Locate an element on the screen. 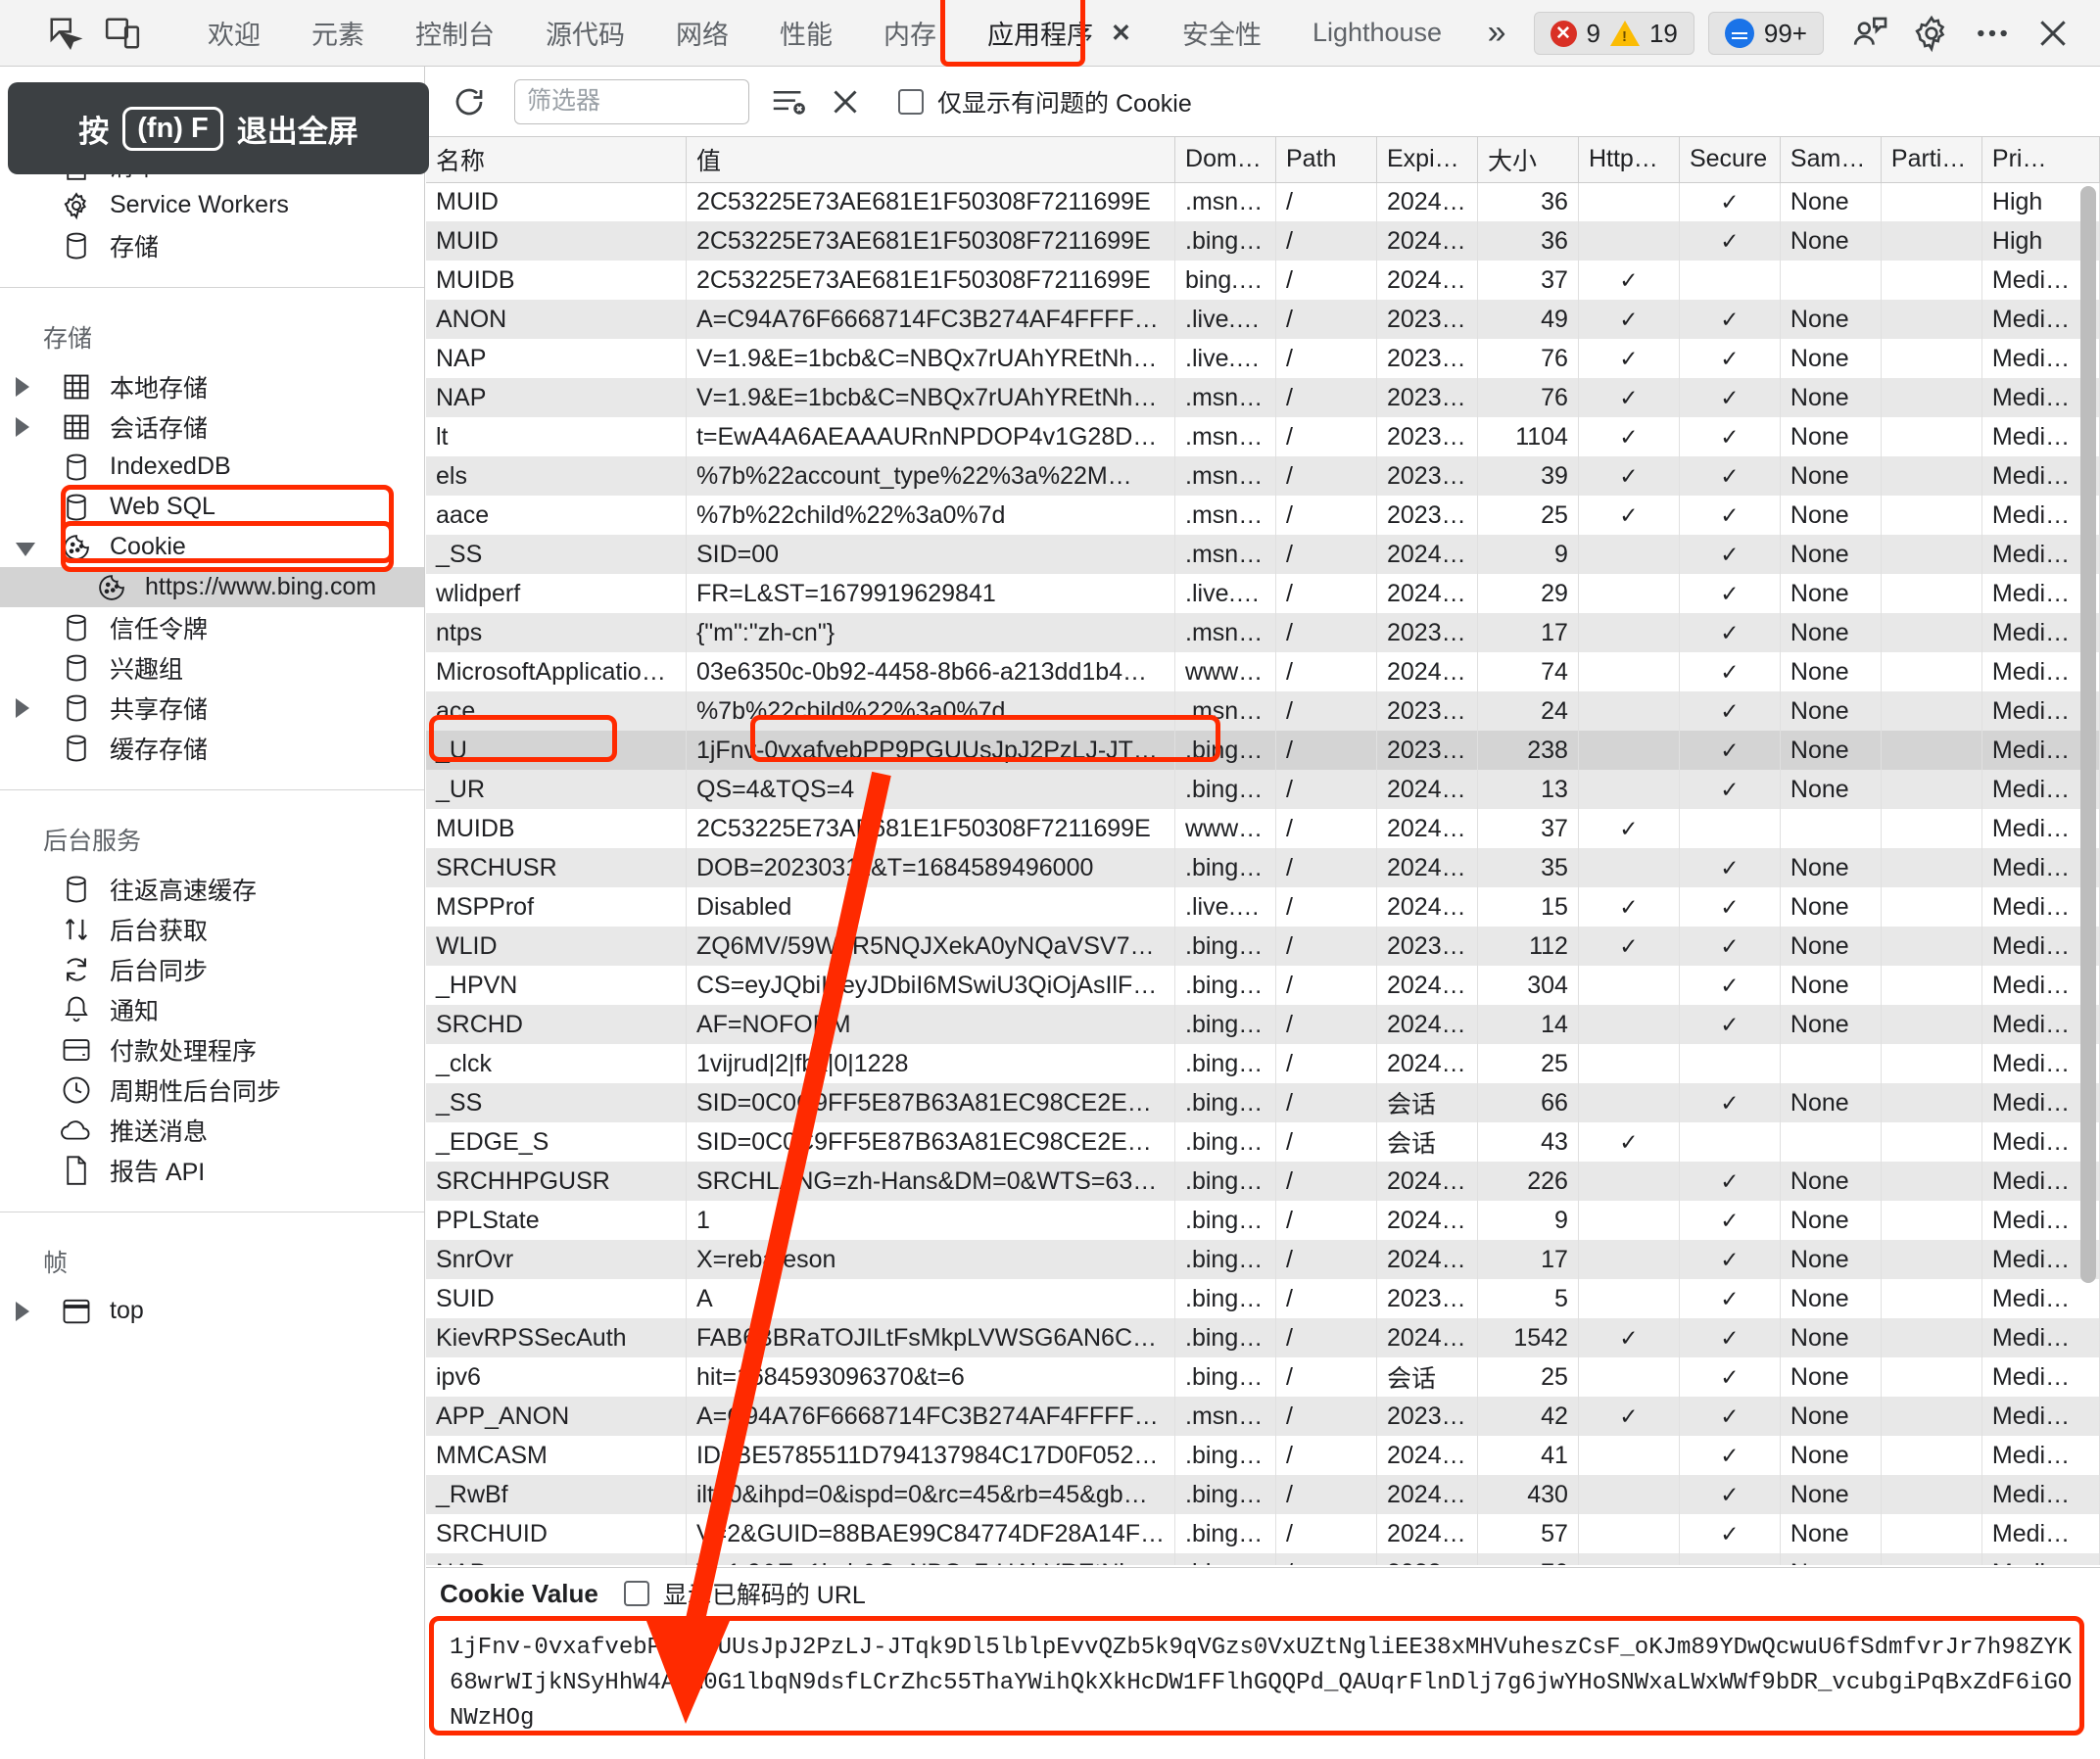 Image resolution: width=2100 pixels, height=1759 pixels. tab-sources: 源代码 is located at coordinates (585, 33).